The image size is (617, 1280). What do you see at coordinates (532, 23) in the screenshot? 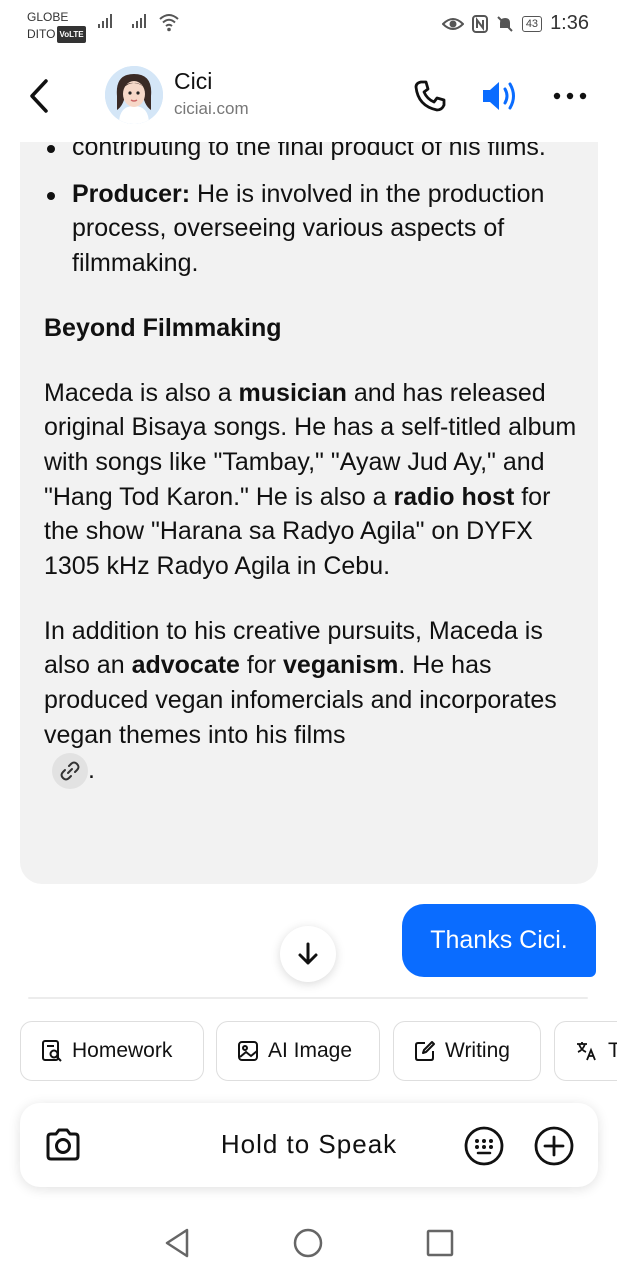
I see `battery-indicator: 43` at bounding box center [532, 23].